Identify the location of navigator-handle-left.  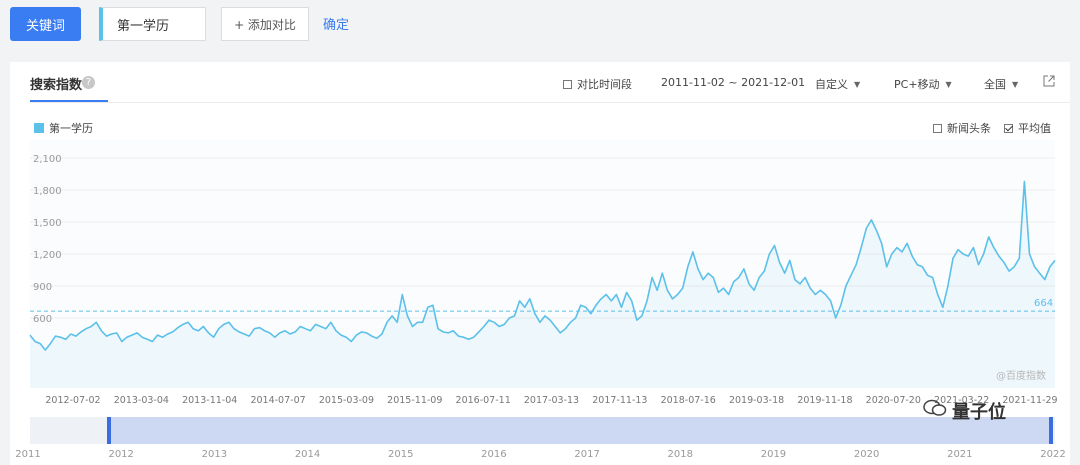
(109, 430).